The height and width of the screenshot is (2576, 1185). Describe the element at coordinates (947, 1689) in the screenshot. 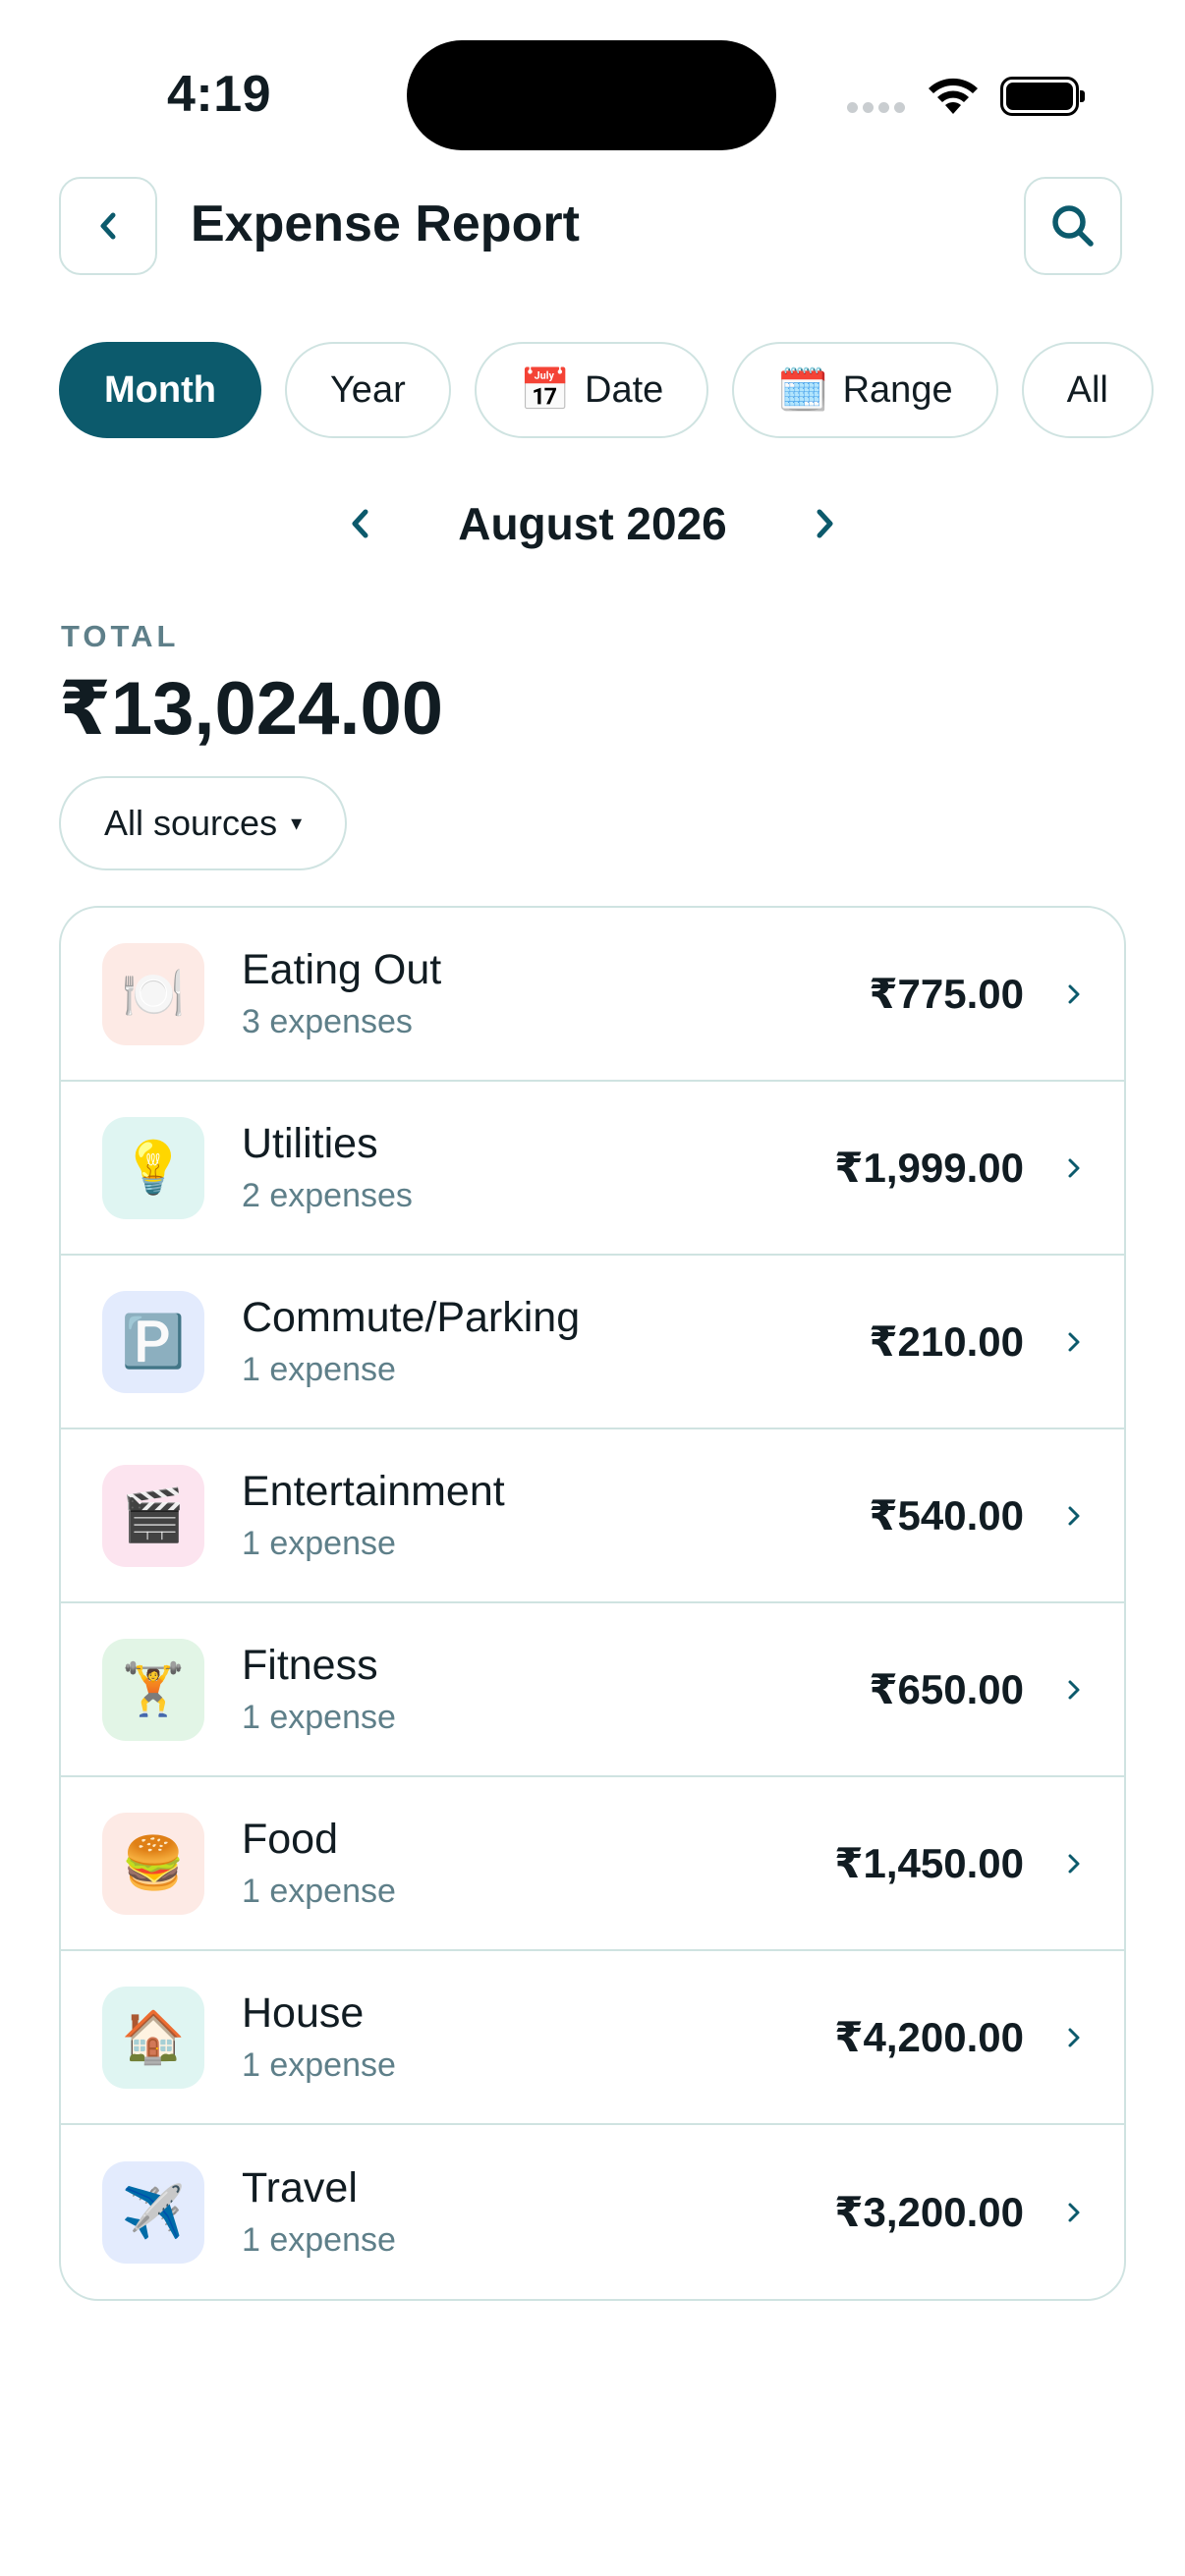

I see `category-amount: ₹650.00` at that location.